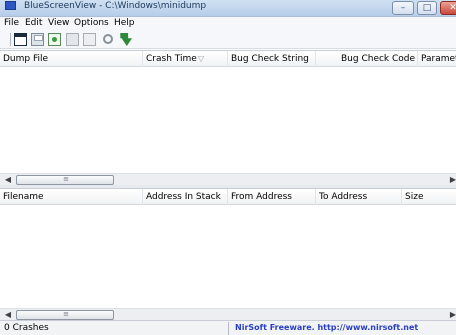  I want to click on menu-options: Options, so click(91, 23).